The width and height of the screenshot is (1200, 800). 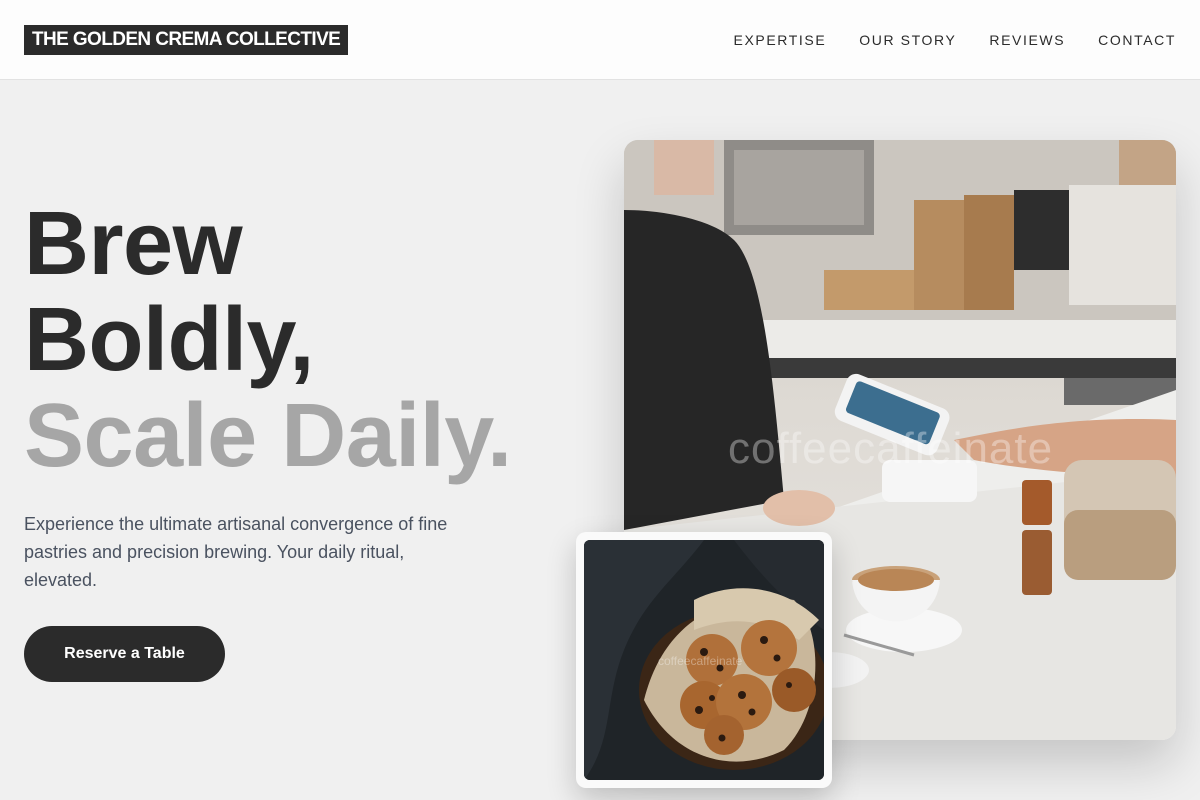 What do you see at coordinates (907, 40) in the screenshot?
I see `nav-link-our-story: OUR STORY` at bounding box center [907, 40].